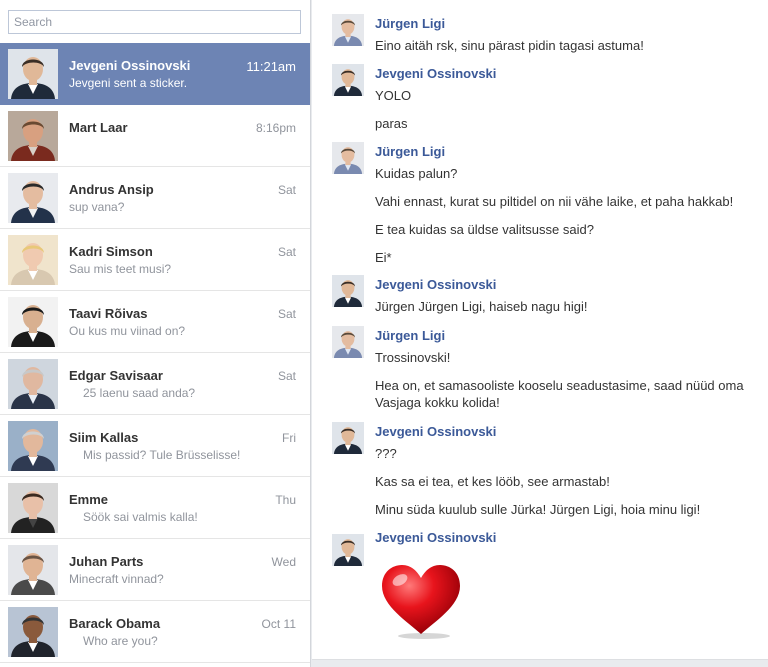  What do you see at coordinates (104, 437) in the screenshot?
I see `conversation-name: Siim Kallas` at bounding box center [104, 437].